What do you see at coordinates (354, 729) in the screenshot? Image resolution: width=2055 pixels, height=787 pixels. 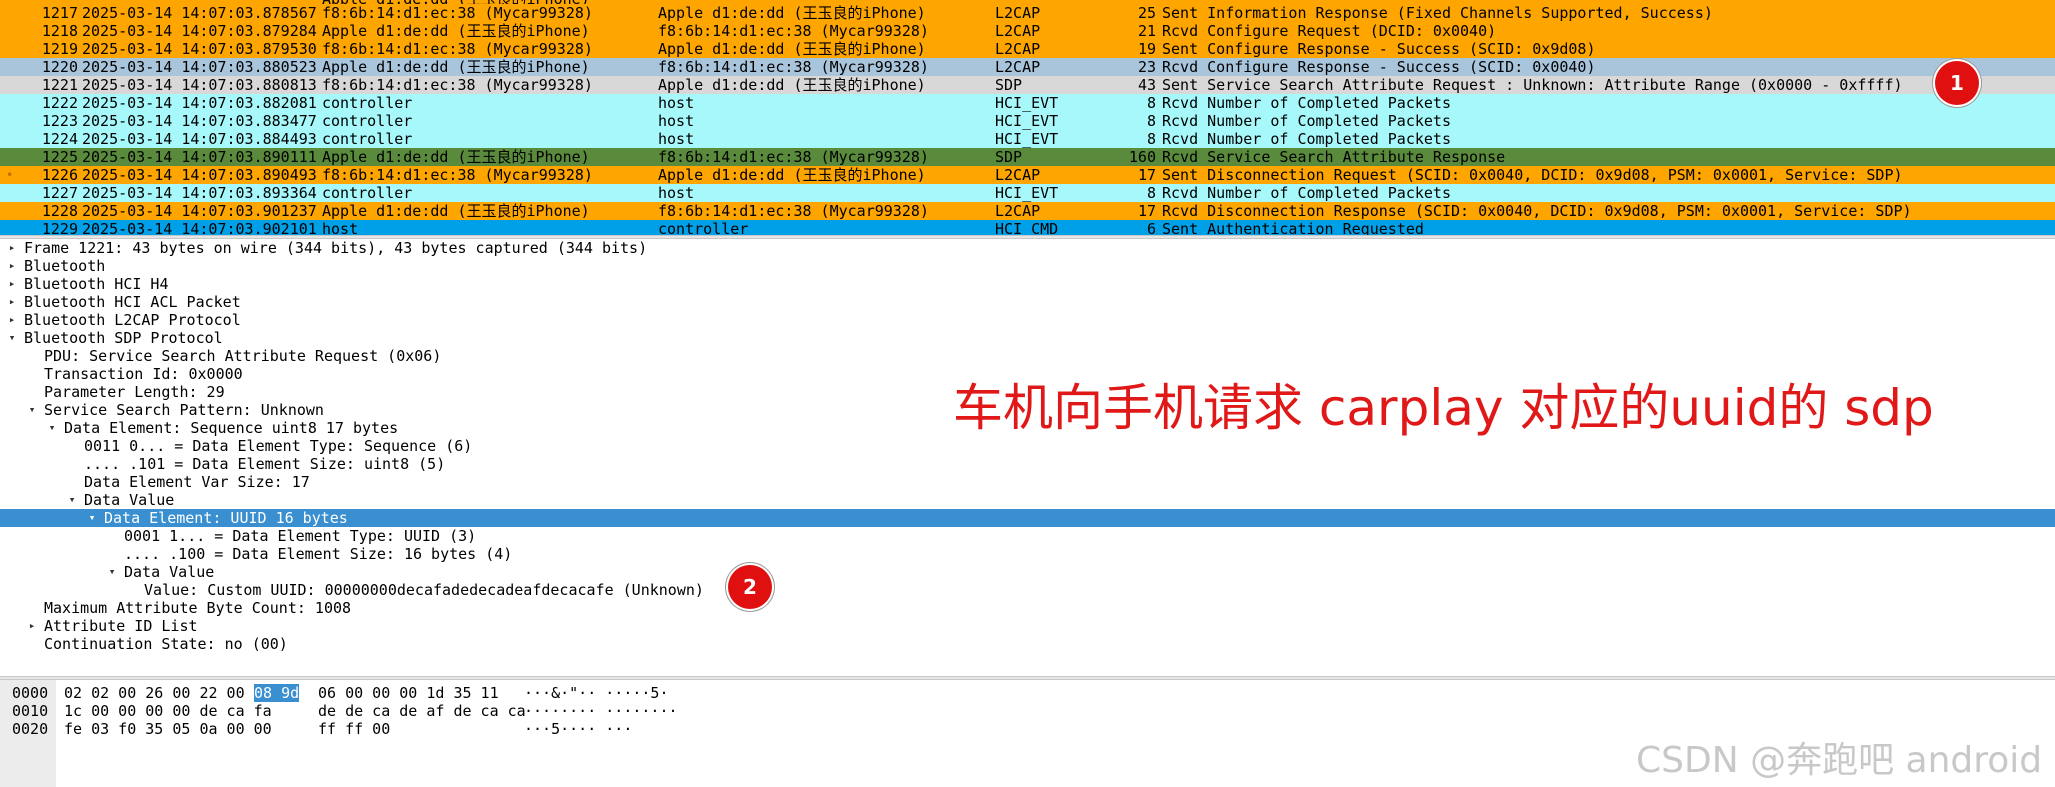 I see `hex-bytes: ff ff 00` at bounding box center [354, 729].